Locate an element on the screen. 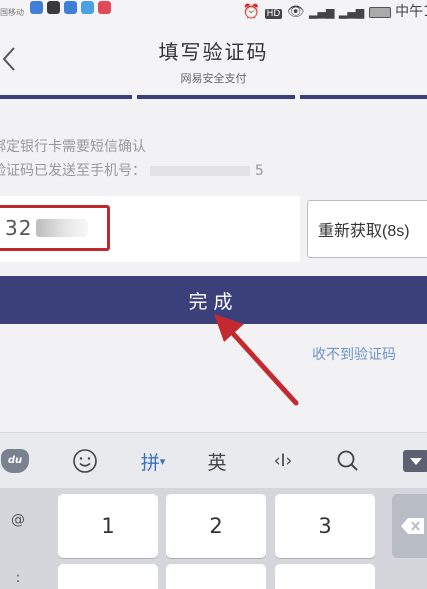 The width and height of the screenshot is (427, 589). key-3: 3 is located at coordinates (325, 526).